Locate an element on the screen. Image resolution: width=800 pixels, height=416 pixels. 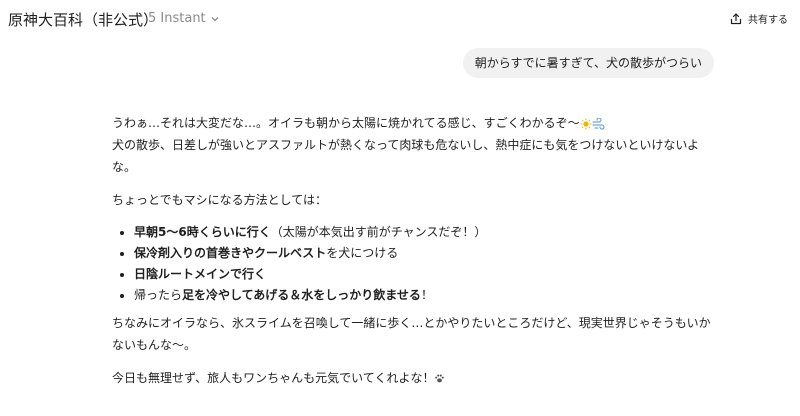
list-item: 早朝5〜6時くらいに行く（太陽が本気出す前がチャンスだぞ！） is located at coordinates (414, 232).